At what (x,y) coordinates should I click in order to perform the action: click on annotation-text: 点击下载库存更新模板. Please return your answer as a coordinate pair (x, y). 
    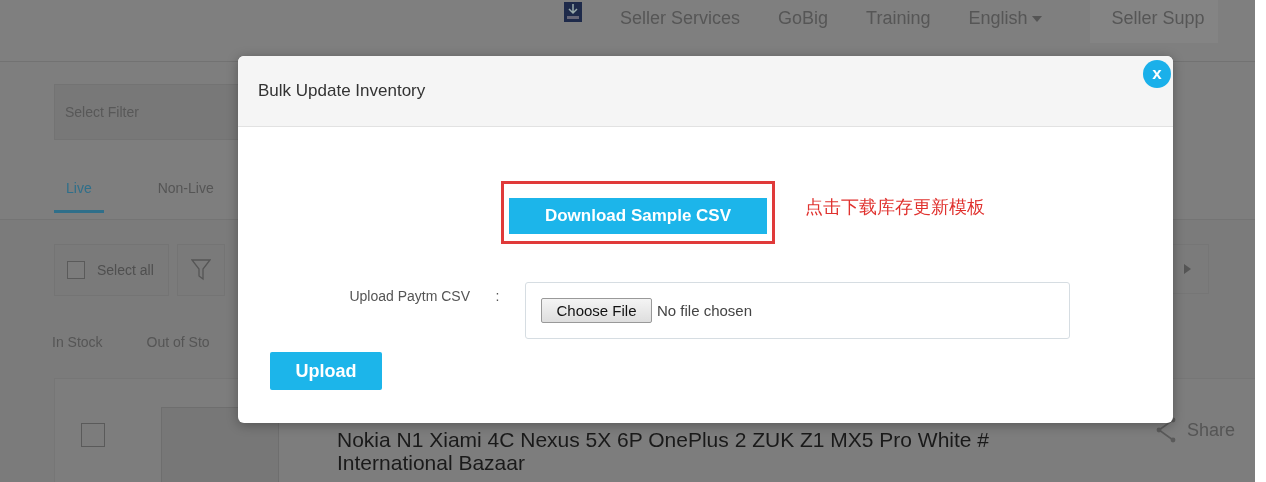
    Looking at the image, I should click on (895, 207).